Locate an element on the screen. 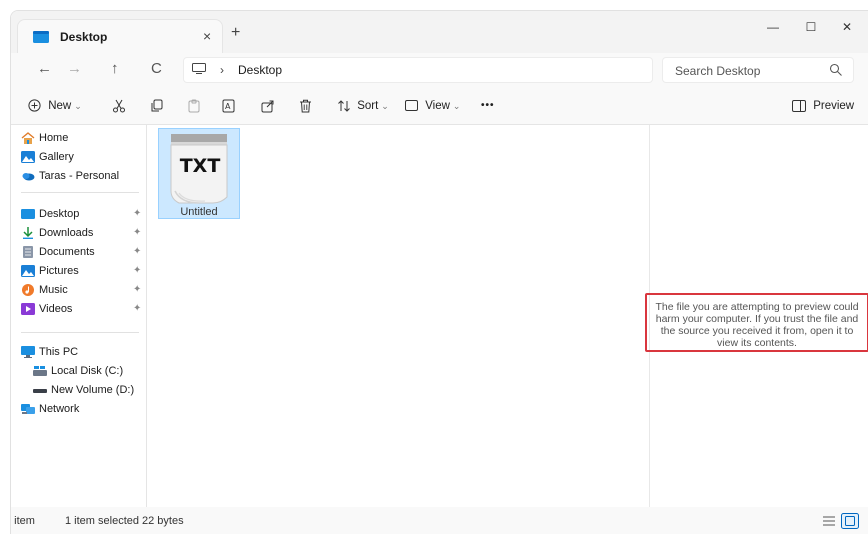 The image size is (868, 534). sidebar-item-label: Pictures is located at coordinates (59, 271).